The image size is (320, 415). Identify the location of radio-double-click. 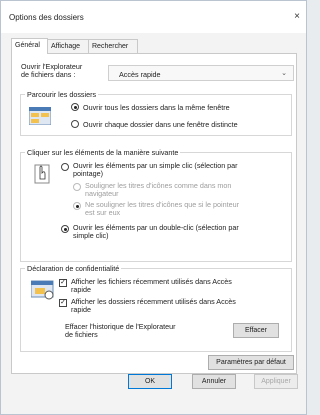
(65, 229).